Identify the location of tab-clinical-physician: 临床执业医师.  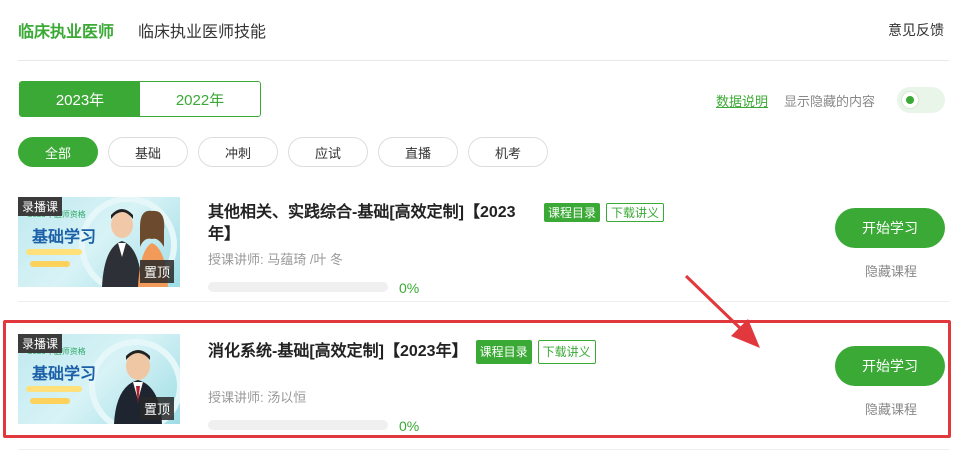
(66, 30).